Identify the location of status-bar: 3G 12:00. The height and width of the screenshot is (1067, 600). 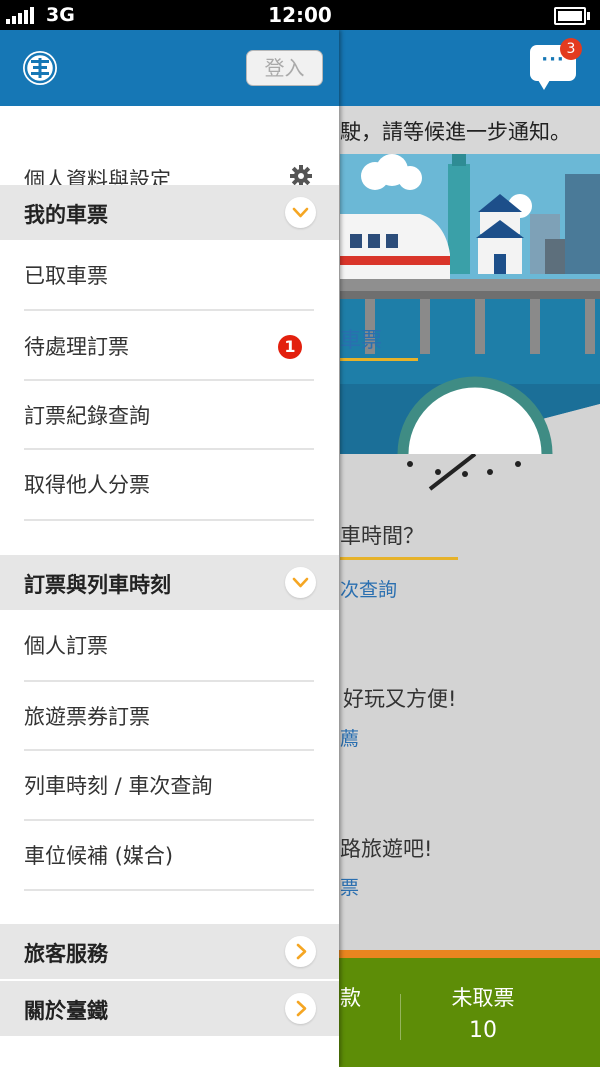
(300, 15).